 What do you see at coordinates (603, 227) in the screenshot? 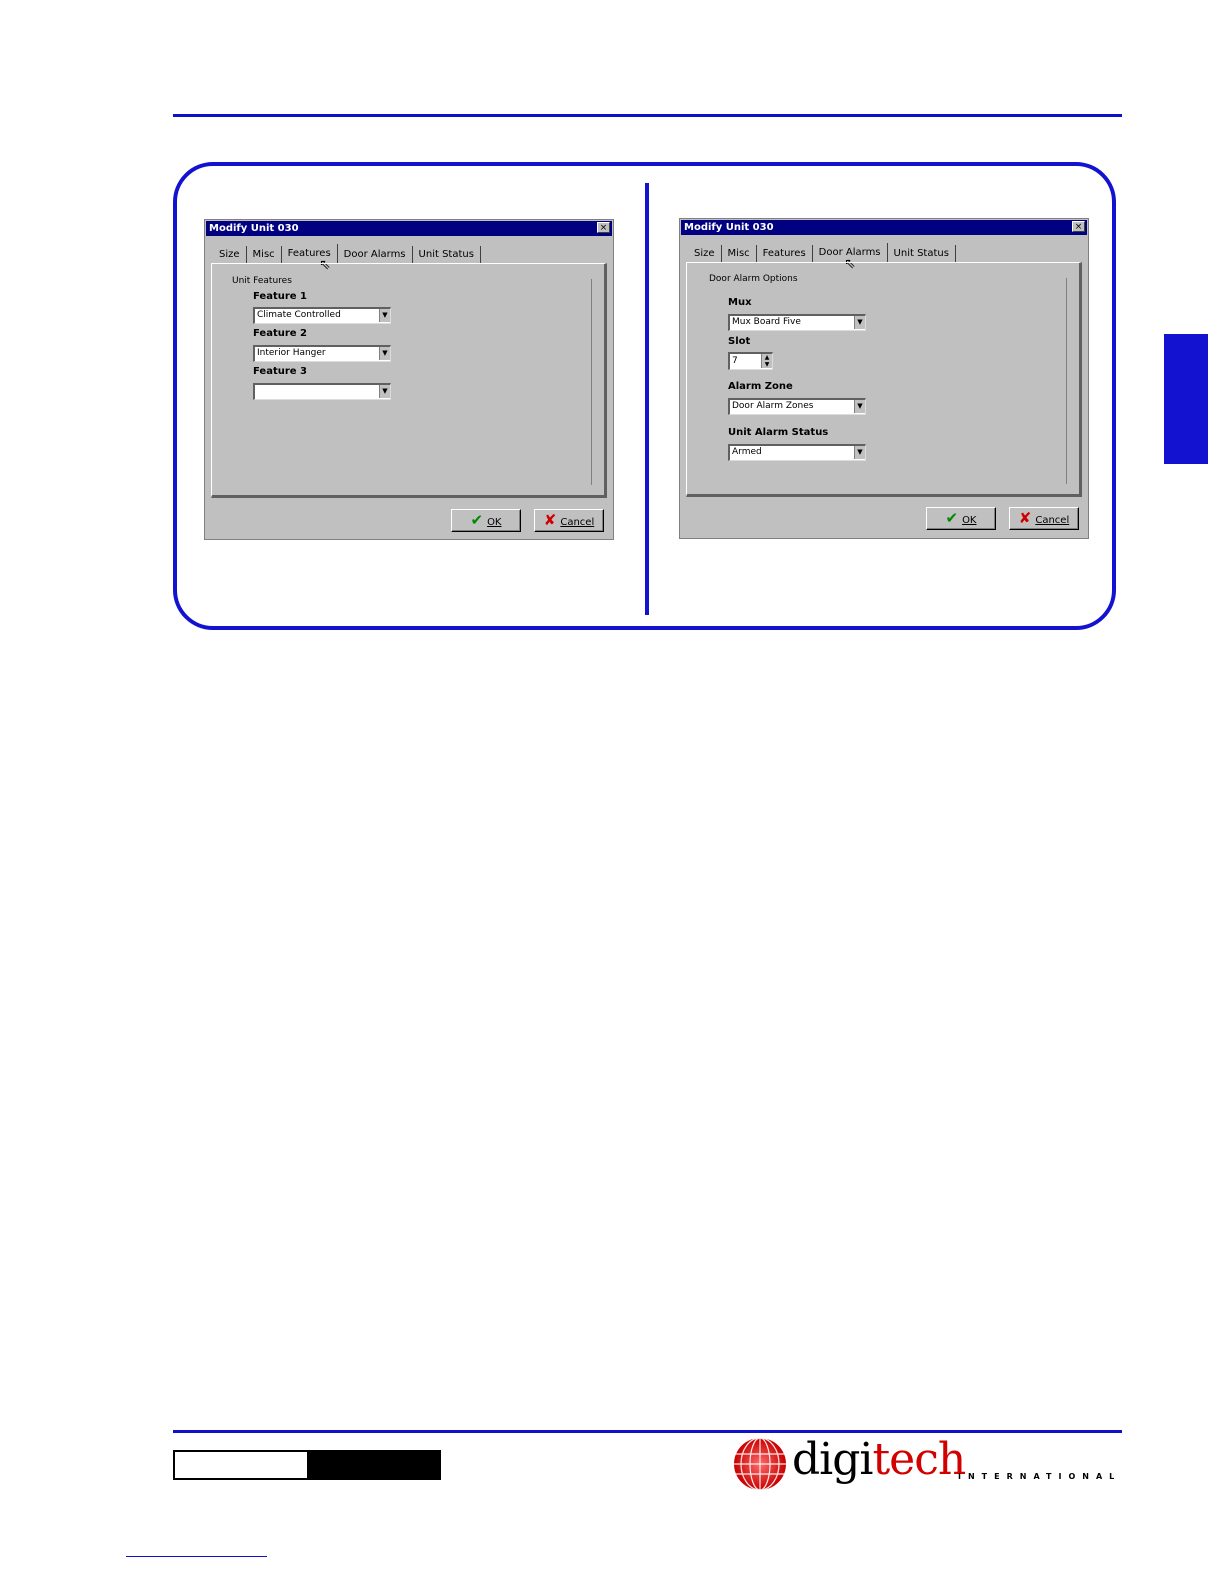
I see `left-close-icon: ×` at bounding box center [603, 227].